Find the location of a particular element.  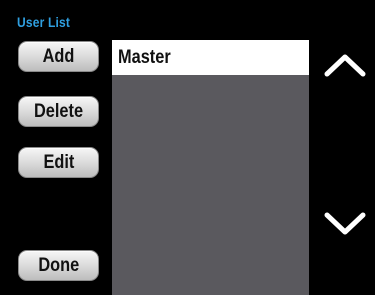

chevron-down-icon is located at coordinates (345, 223).